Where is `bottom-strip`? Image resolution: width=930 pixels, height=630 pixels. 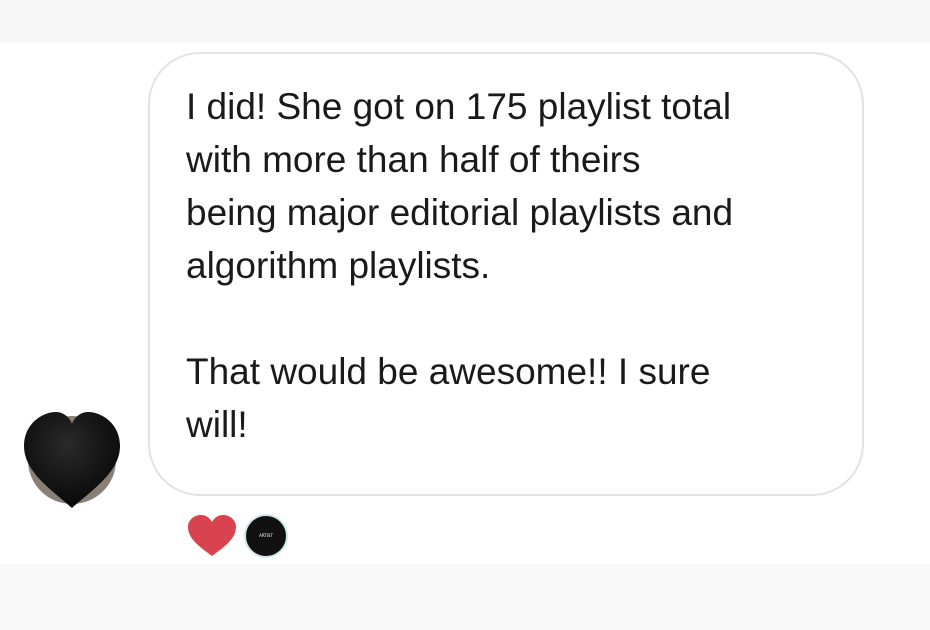 bottom-strip is located at coordinates (465, 597).